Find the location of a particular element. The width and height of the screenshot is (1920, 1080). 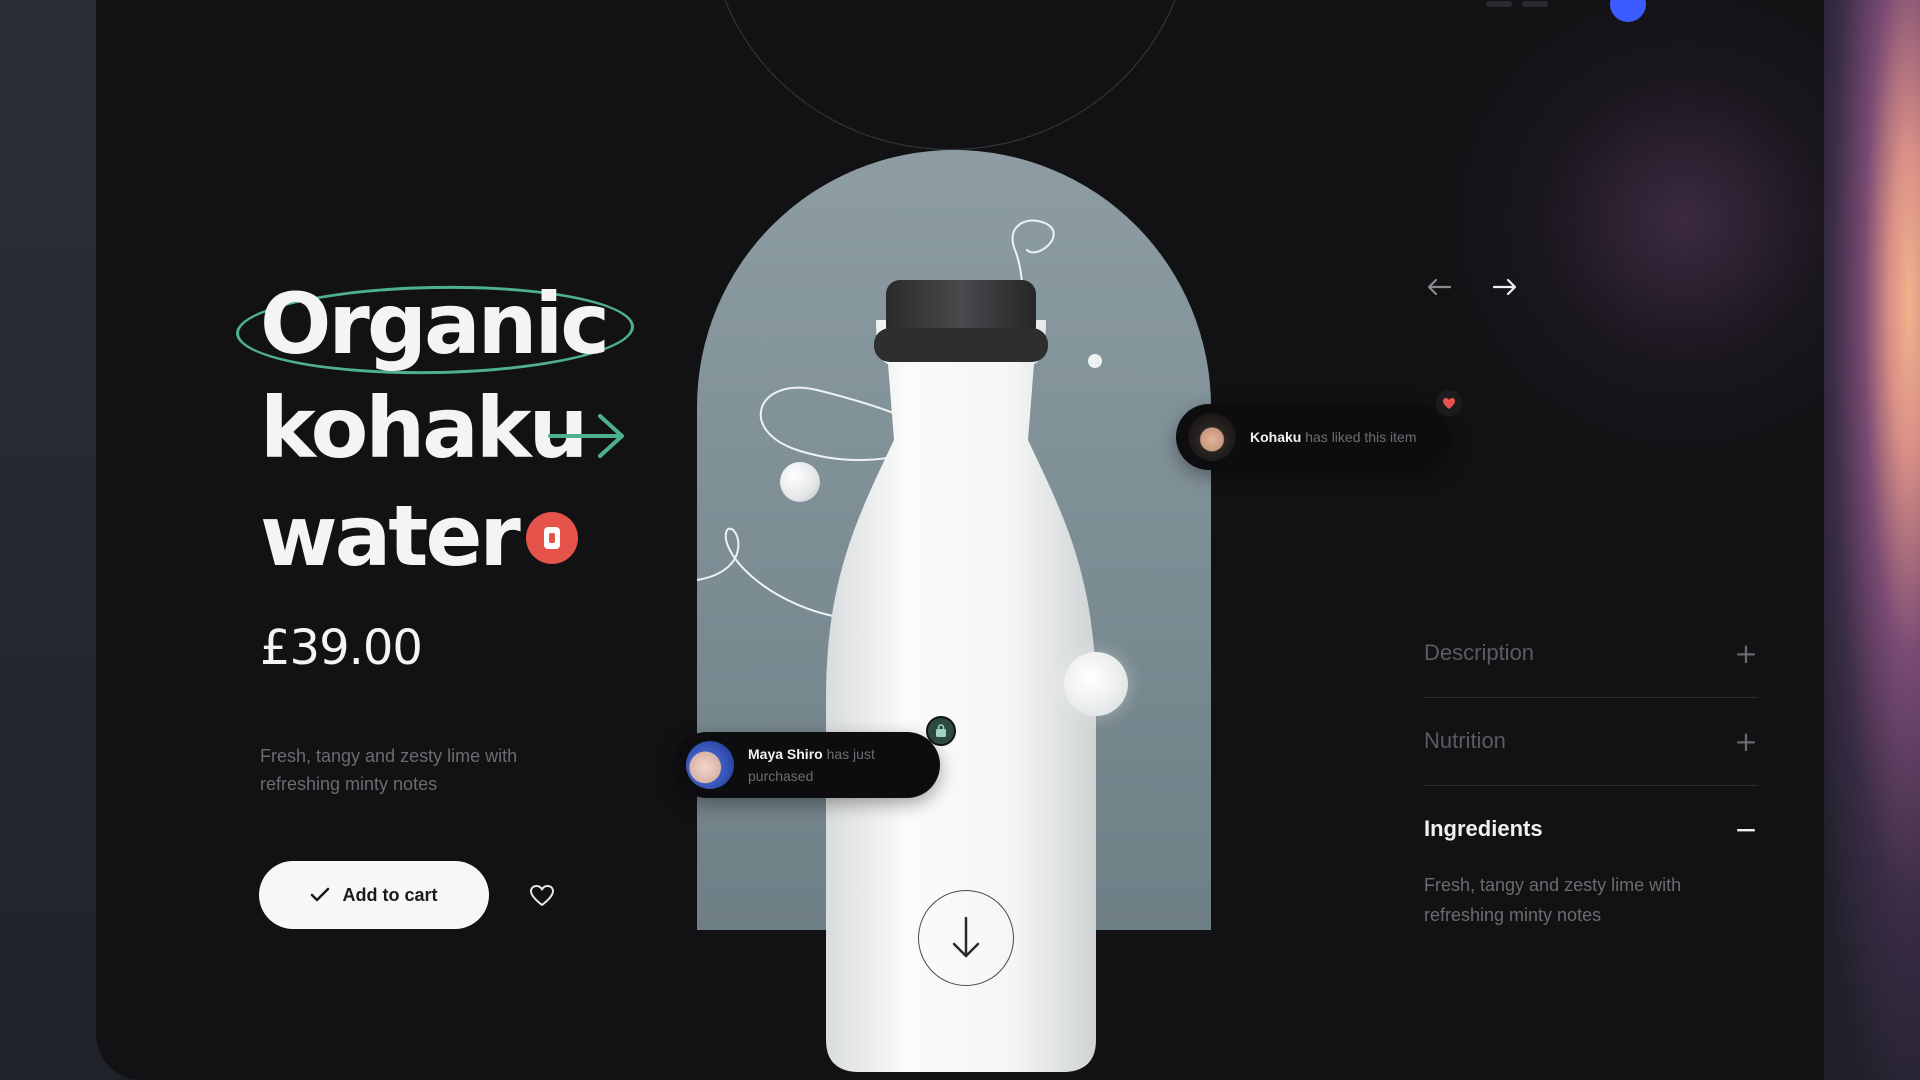

like-user-name: Kohaku is located at coordinates (1276, 437).